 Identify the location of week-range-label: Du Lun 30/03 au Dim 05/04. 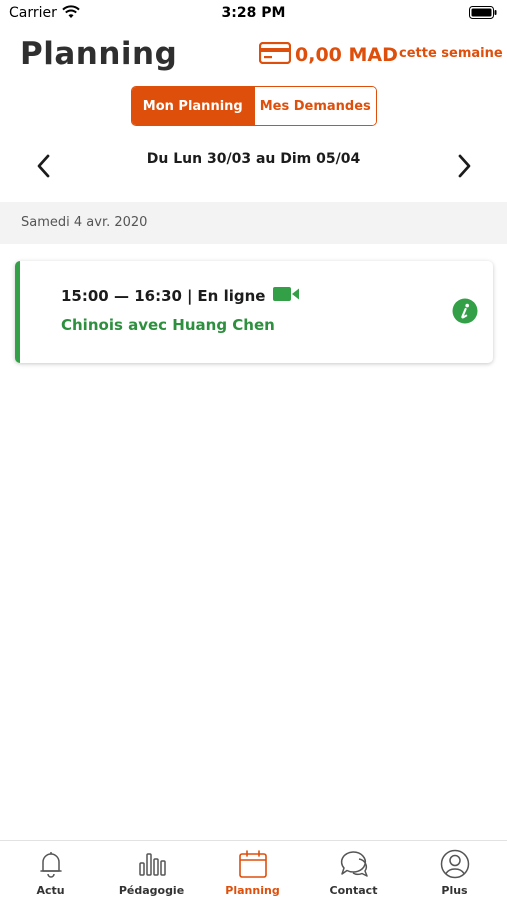
(253, 159).